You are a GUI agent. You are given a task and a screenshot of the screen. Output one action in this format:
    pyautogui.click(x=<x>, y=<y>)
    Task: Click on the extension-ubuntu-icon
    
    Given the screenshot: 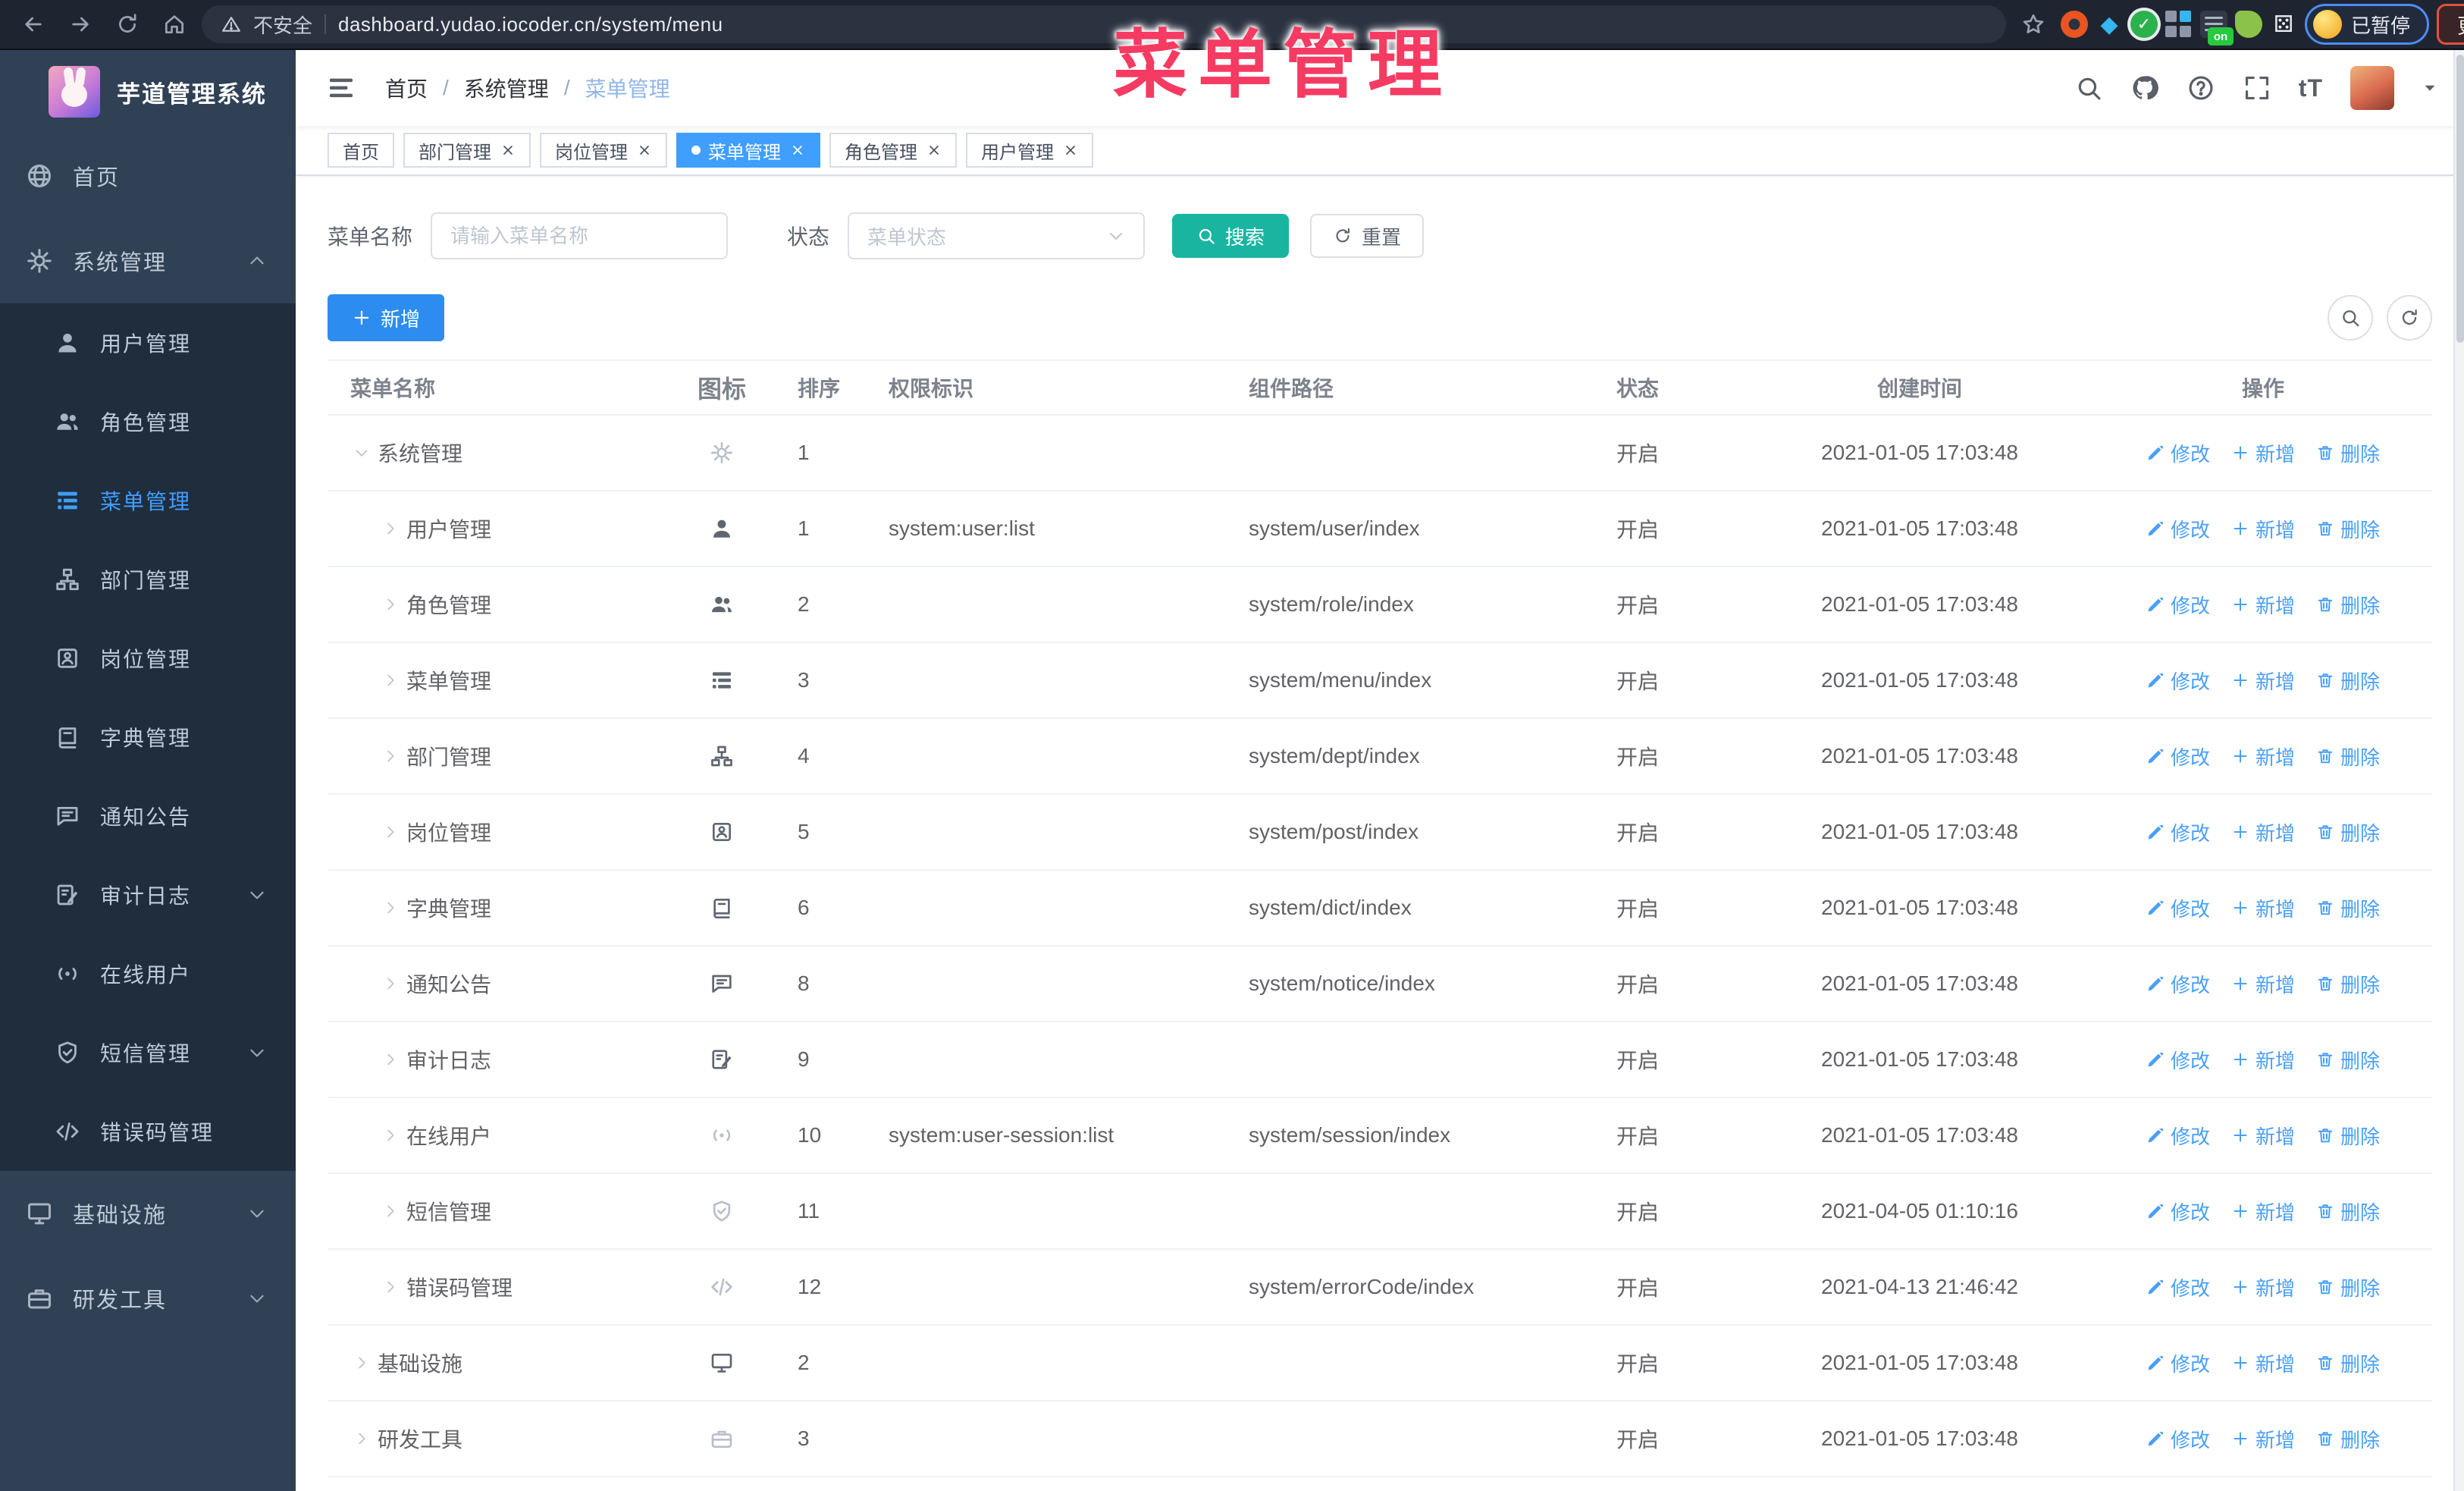 What is the action you would take?
    pyautogui.click(x=2074, y=24)
    